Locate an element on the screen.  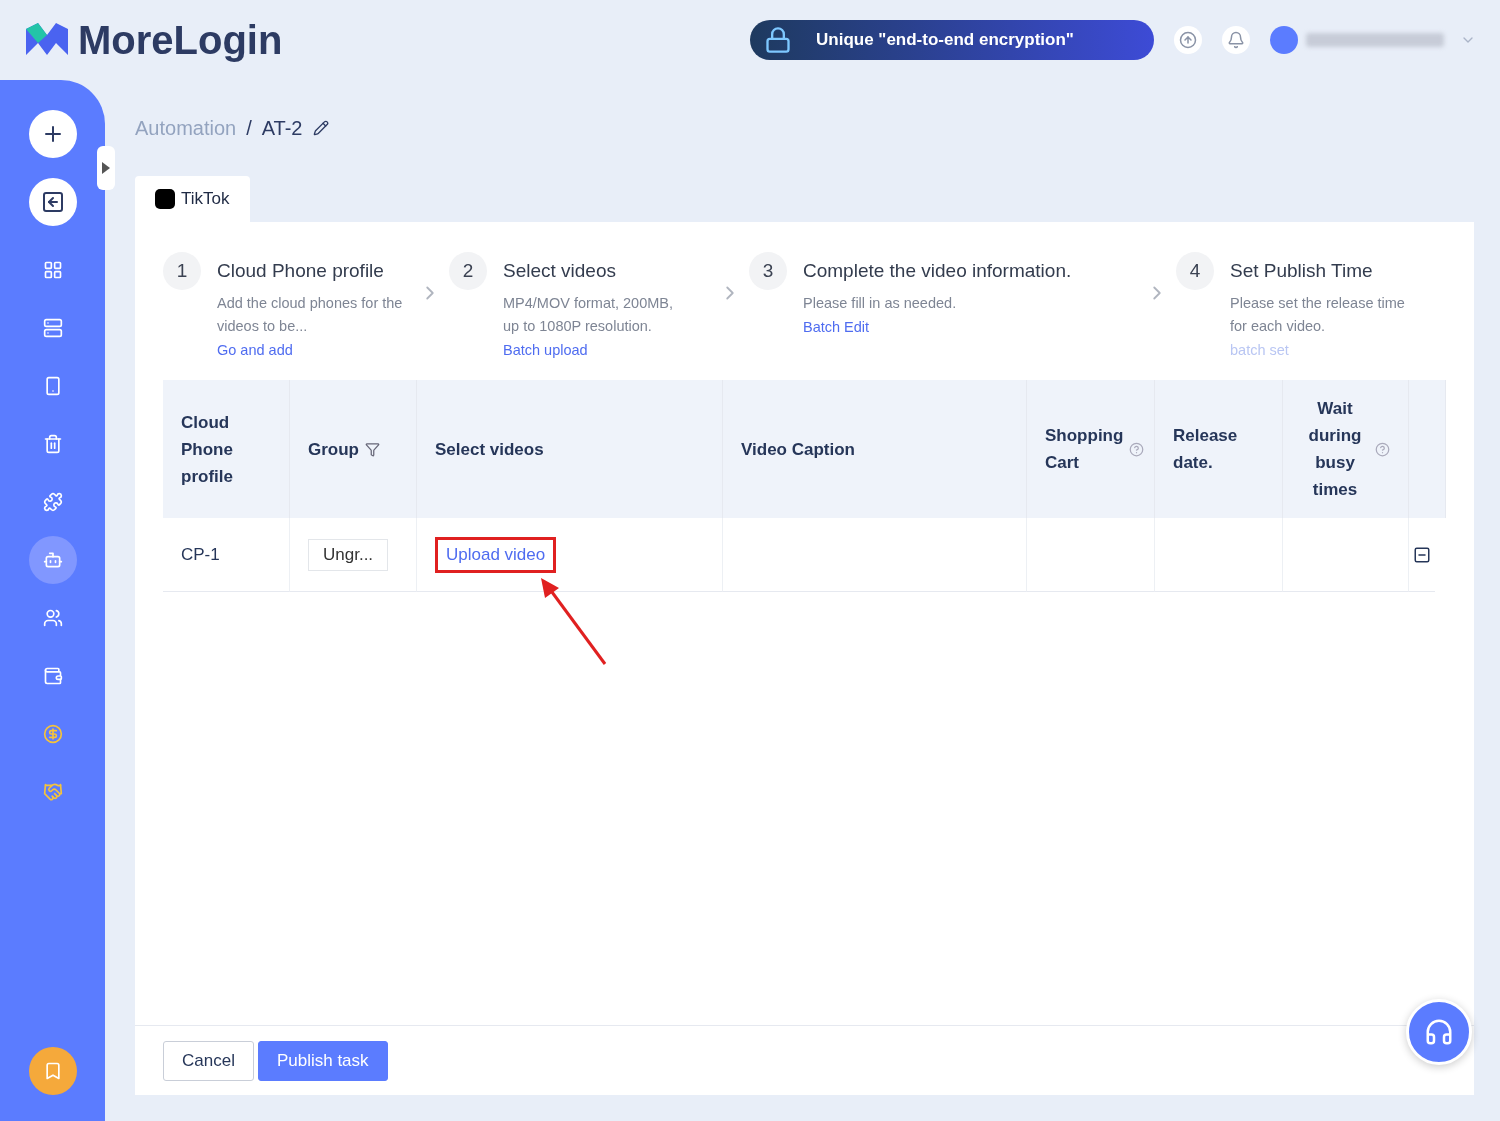
users-icon is located at coordinates (52, 618).